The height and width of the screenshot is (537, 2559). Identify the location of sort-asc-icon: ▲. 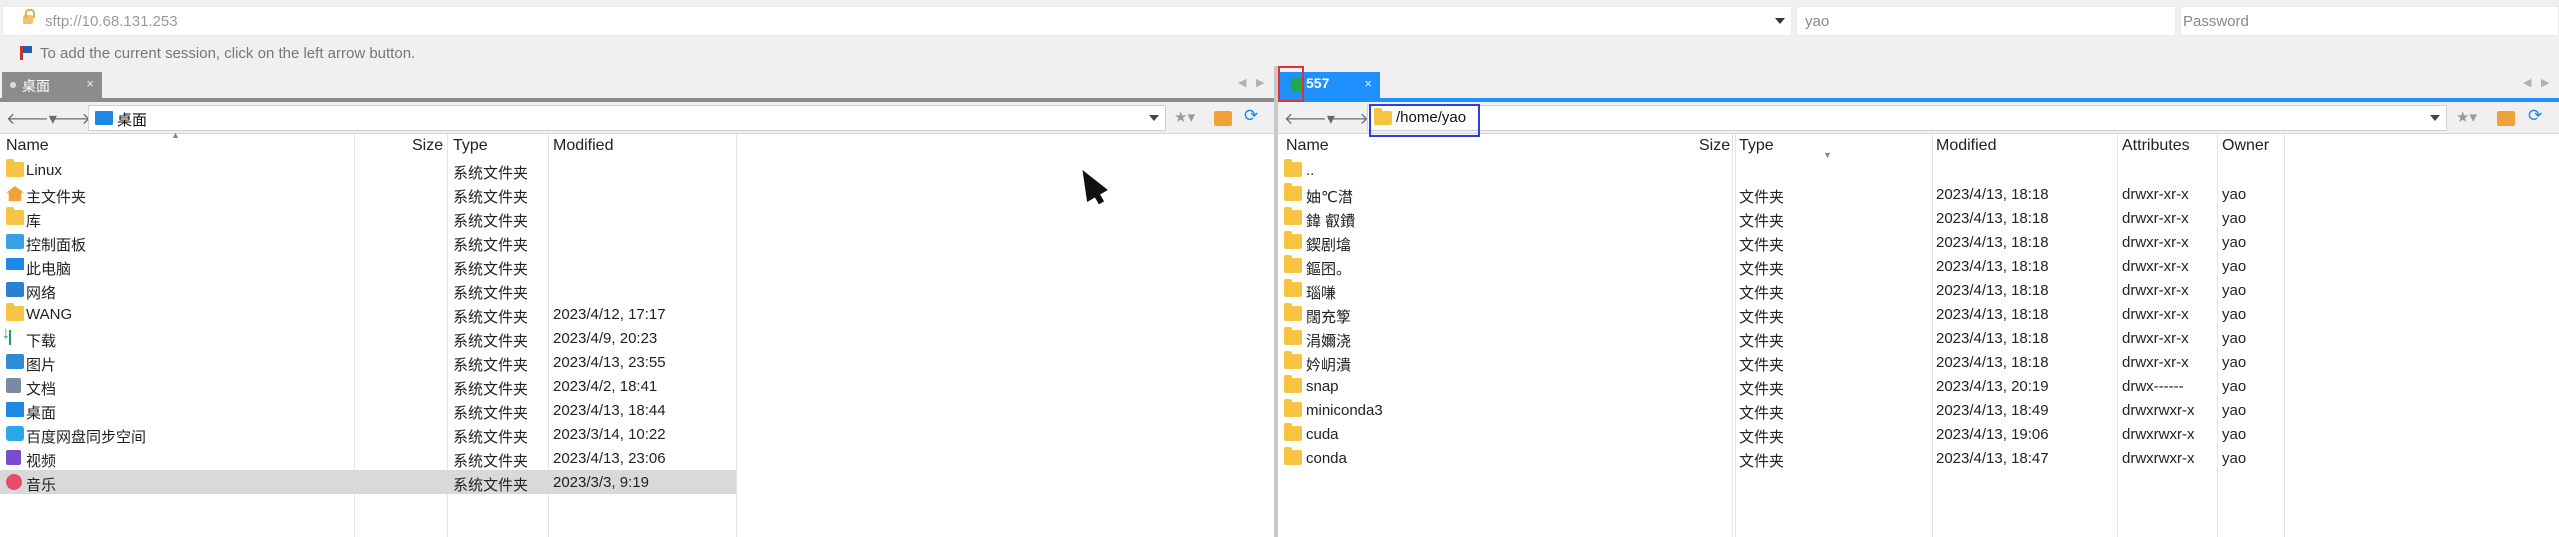
(175, 135).